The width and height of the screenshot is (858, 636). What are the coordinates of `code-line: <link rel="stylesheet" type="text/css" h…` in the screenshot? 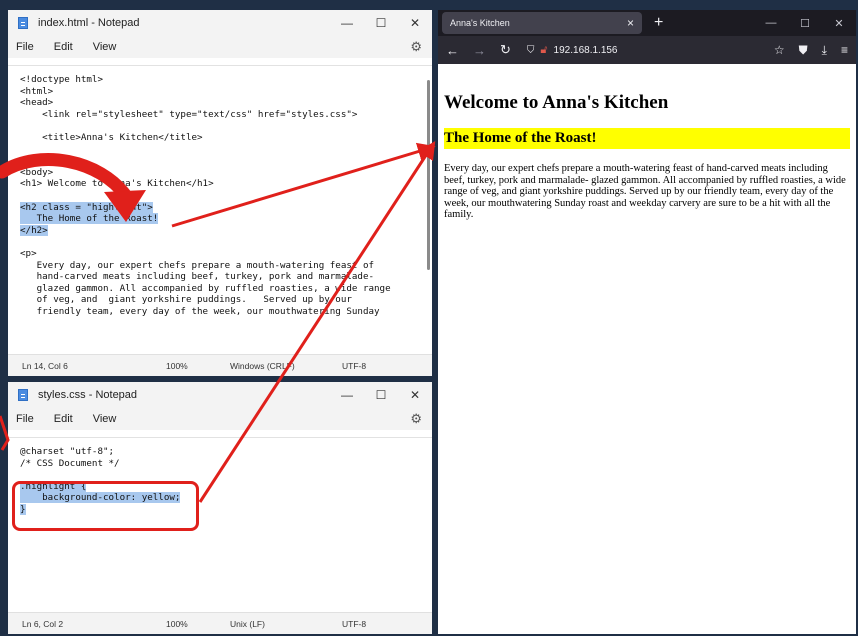 It's located at (226, 115).